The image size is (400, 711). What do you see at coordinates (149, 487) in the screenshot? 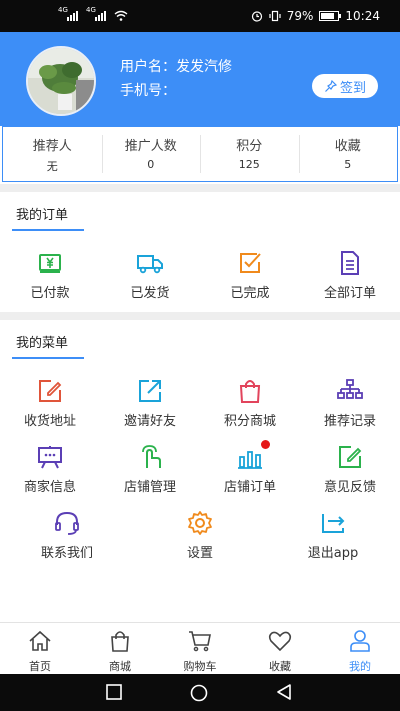
I see `menu-label: 店铺管理` at bounding box center [149, 487].